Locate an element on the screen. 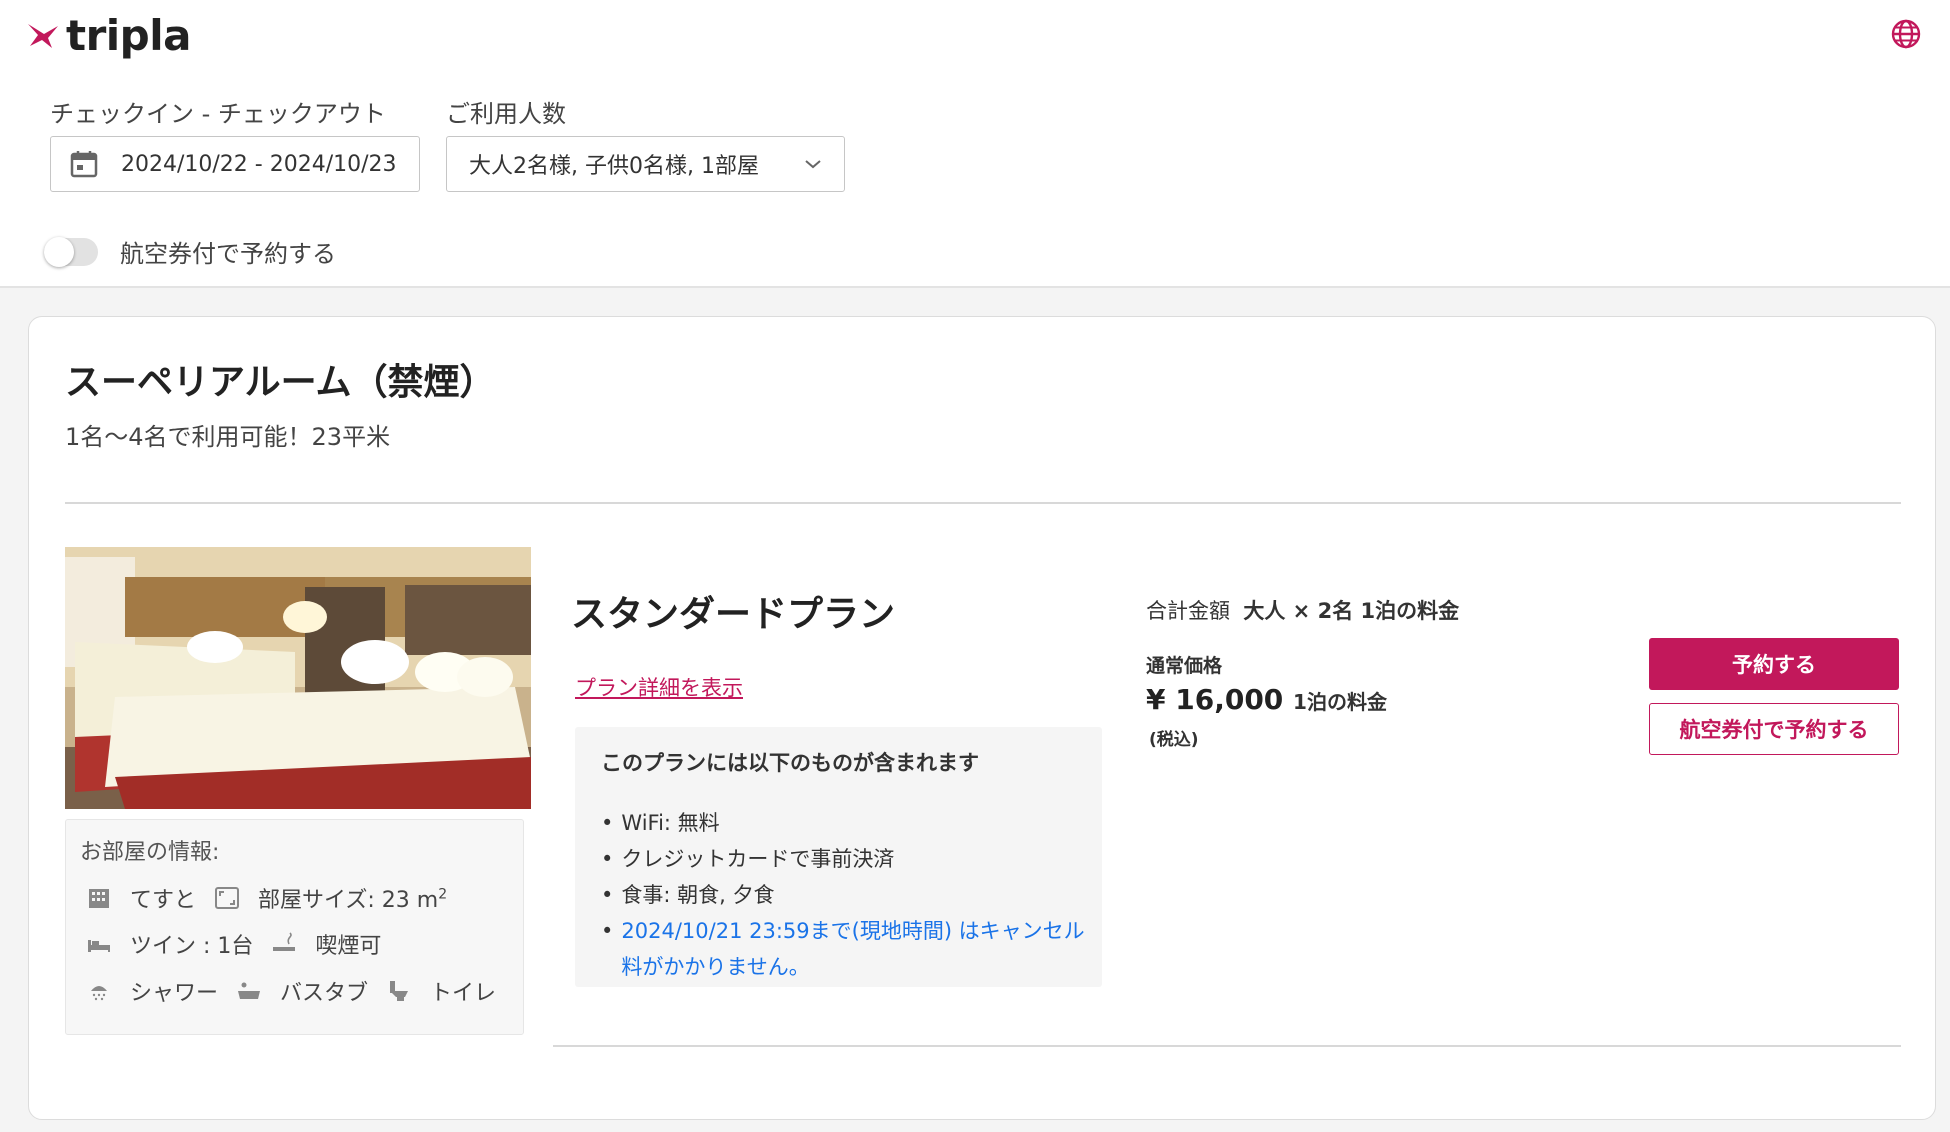 Image resolution: width=1950 pixels, height=1132 pixels. room-info-row: シャワー バスタブ トイレ is located at coordinates (291, 991).